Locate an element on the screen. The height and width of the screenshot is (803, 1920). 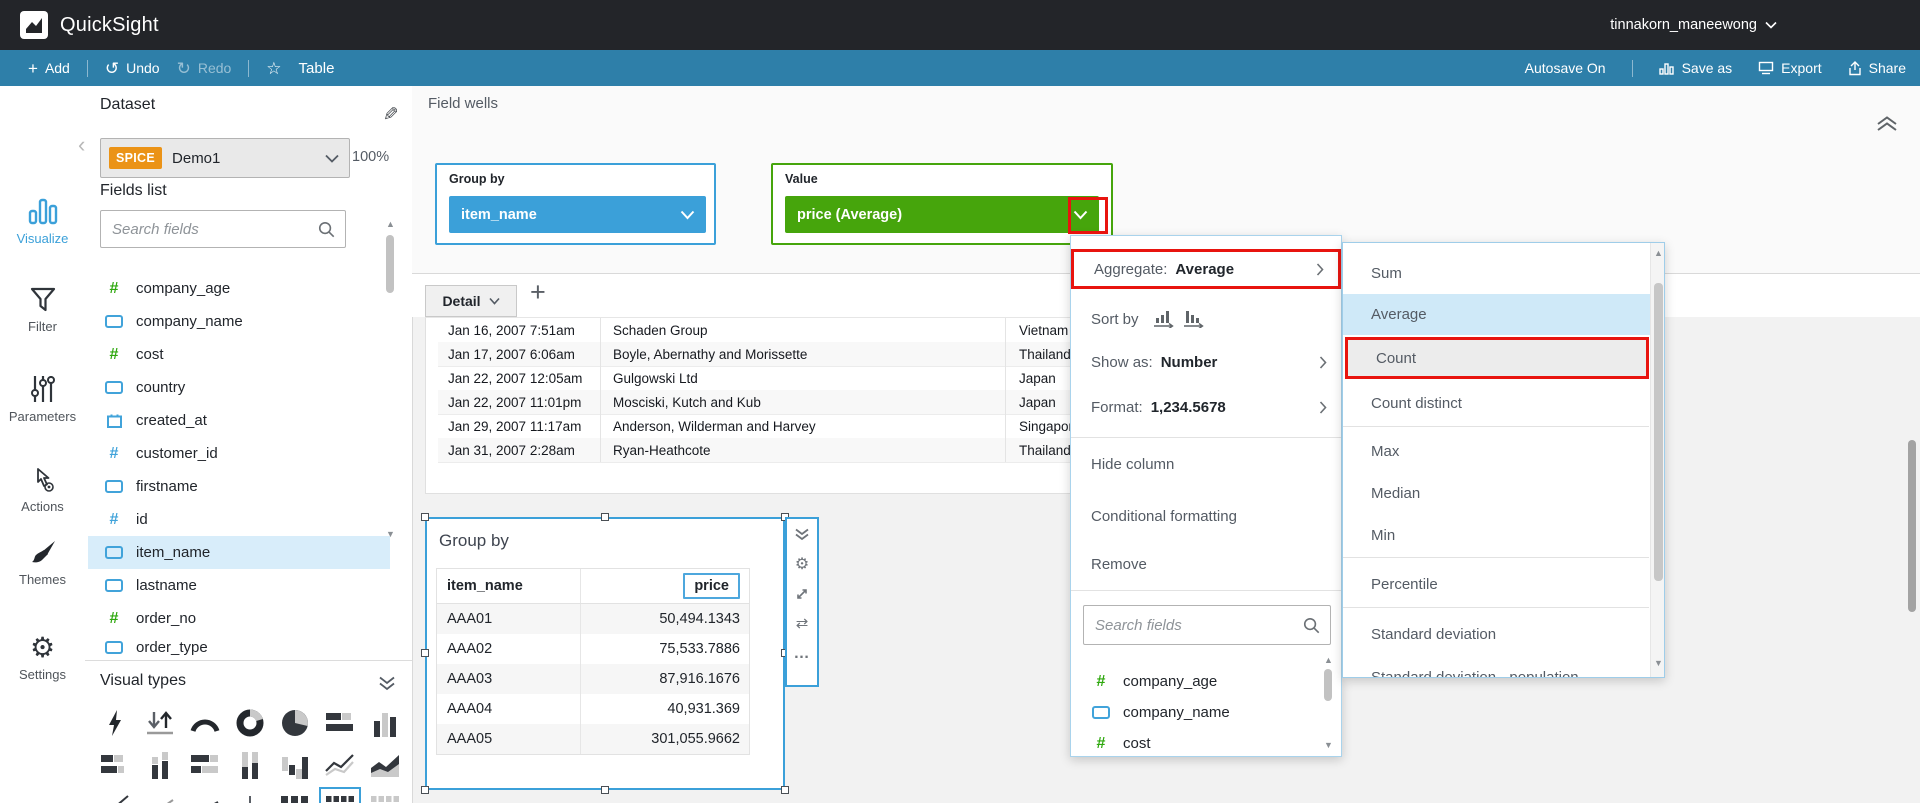
field-item-company_name: company_name is located at coordinates (239, 321).